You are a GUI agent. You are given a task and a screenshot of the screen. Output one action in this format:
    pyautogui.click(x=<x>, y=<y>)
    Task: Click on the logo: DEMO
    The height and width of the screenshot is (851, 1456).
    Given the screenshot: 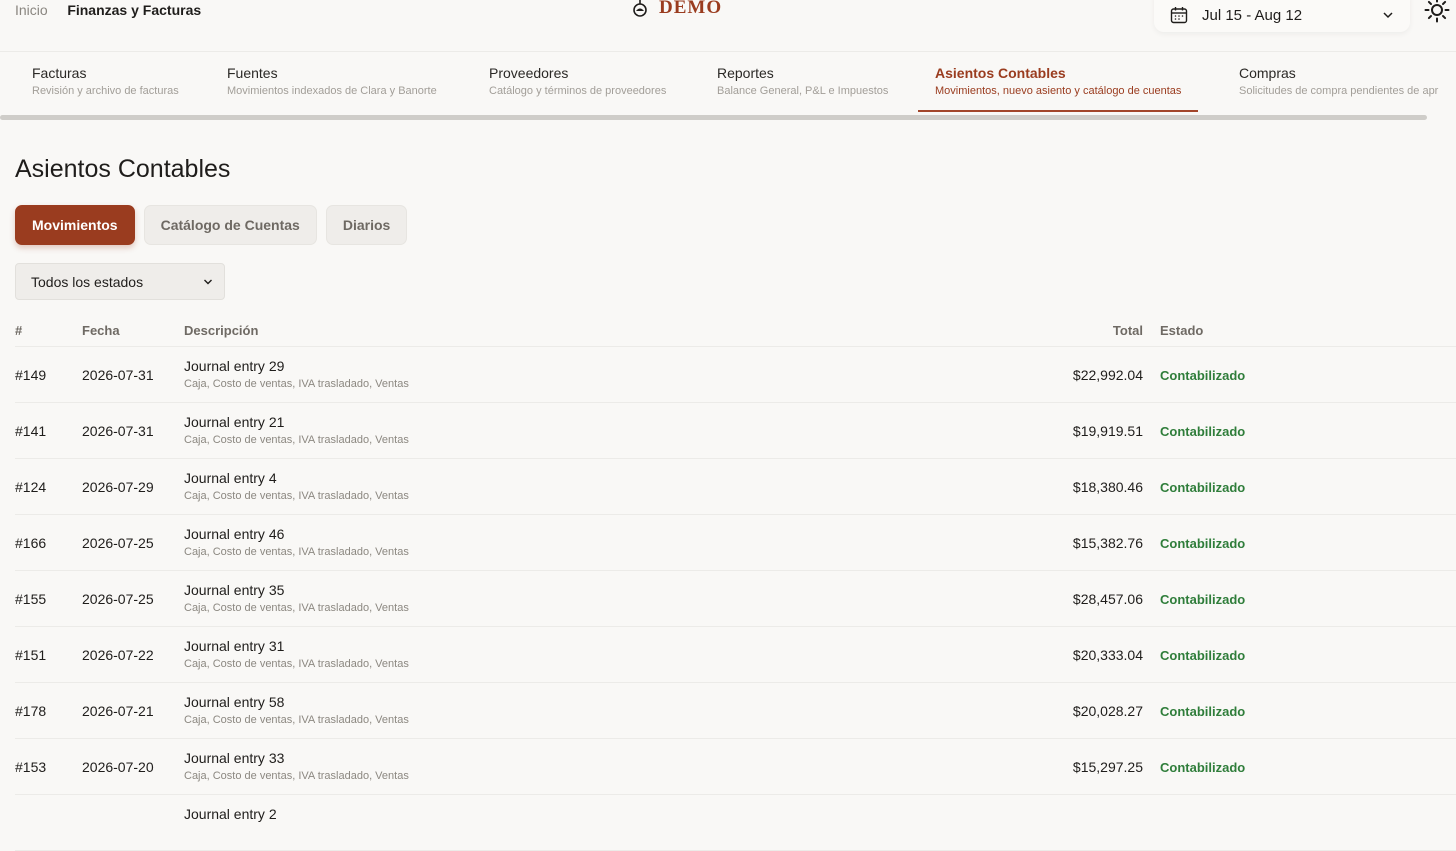 What is the action you would take?
    pyautogui.click(x=676, y=9)
    